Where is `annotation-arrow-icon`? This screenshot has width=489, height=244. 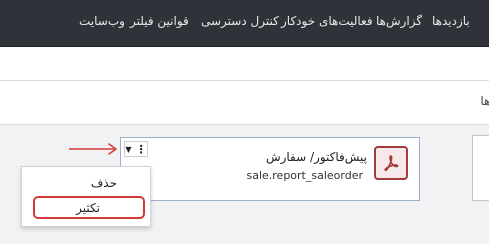
annotation-arrow-icon is located at coordinates (93, 149).